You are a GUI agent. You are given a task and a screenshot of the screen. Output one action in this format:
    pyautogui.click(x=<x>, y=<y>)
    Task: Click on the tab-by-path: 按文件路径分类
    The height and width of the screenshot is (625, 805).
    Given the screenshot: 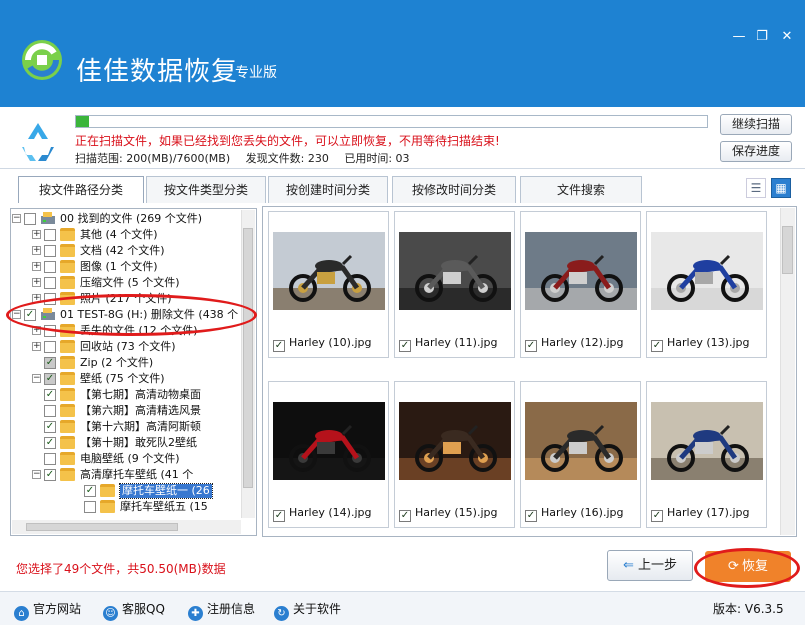 What is the action you would take?
    pyautogui.click(x=81, y=189)
    